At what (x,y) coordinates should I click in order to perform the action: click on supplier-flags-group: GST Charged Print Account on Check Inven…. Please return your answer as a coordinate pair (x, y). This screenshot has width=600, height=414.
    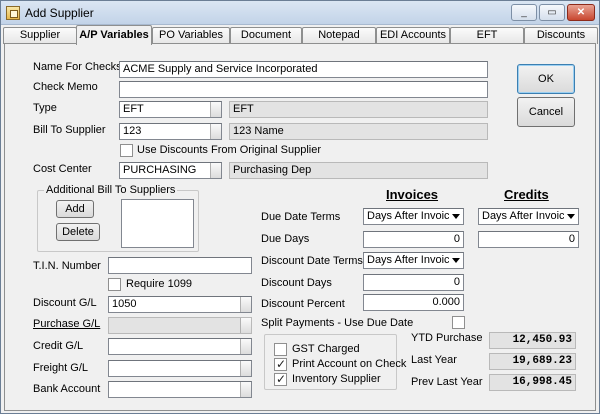
    Looking at the image, I should click on (335, 362).